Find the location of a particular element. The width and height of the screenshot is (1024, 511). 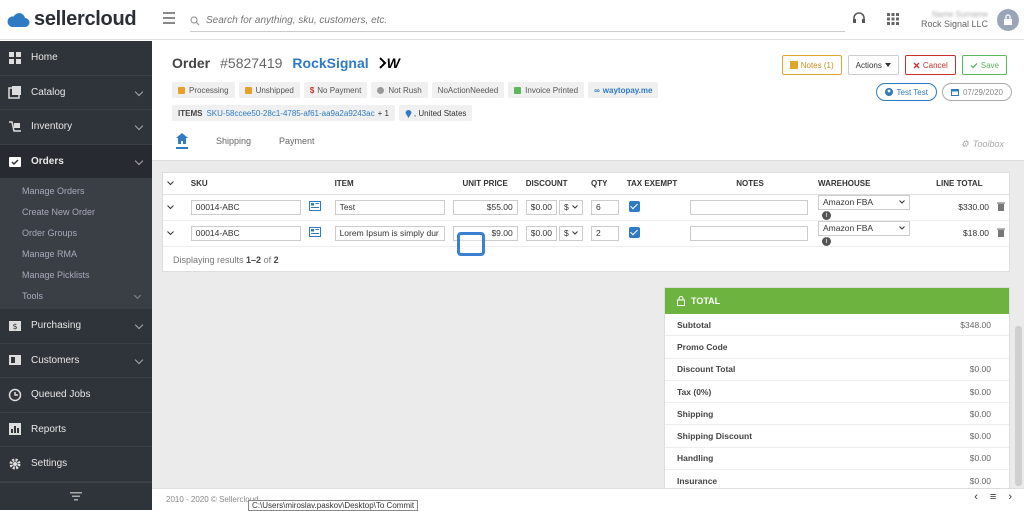

list-view-icon: ≡ is located at coordinates (993, 497).